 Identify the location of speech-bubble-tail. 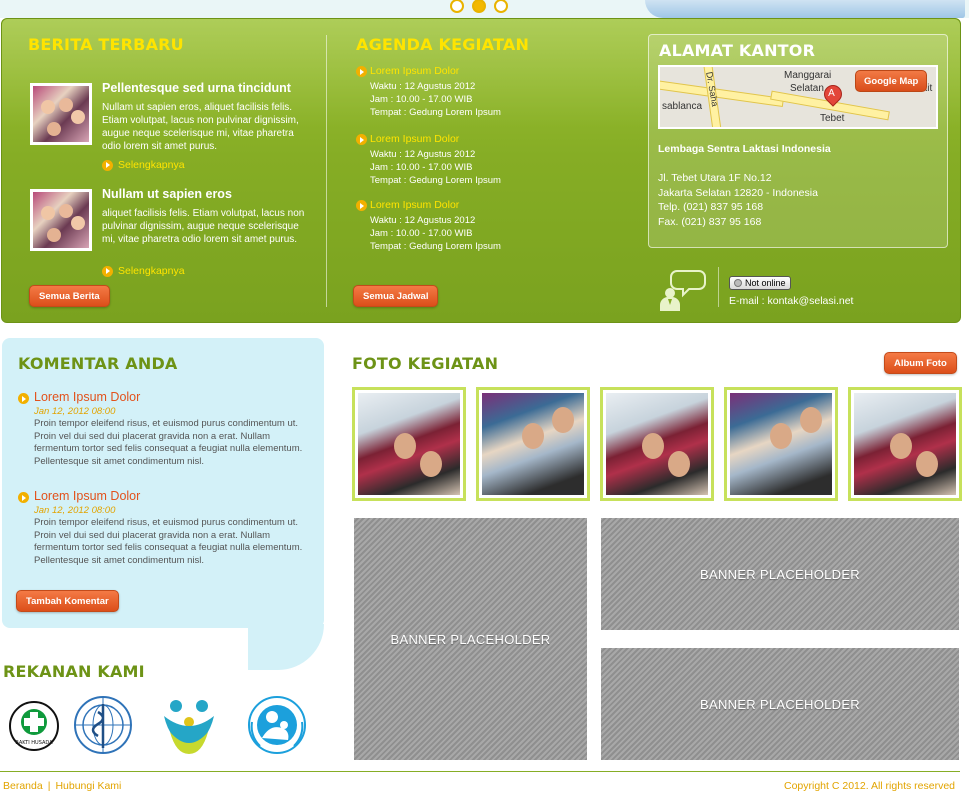
(286, 647).